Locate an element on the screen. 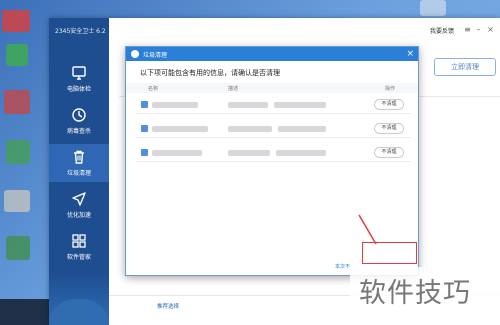 The image size is (500, 325). virus-scan-icon is located at coordinates (79, 115).